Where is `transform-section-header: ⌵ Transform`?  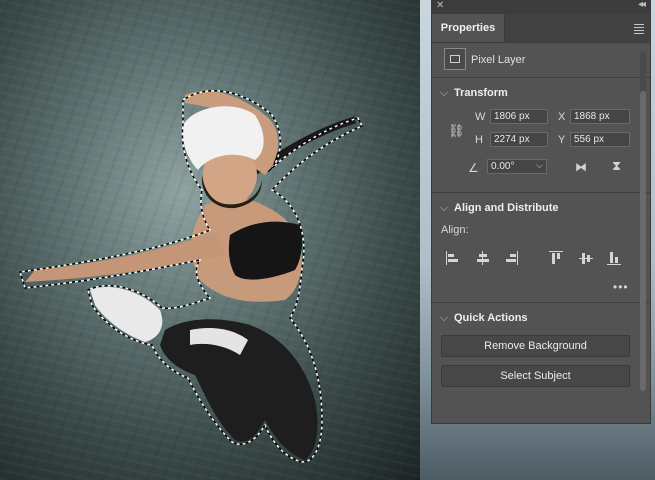 transform-section-header: ⌵ Transform is located at coordinates (474, 93).